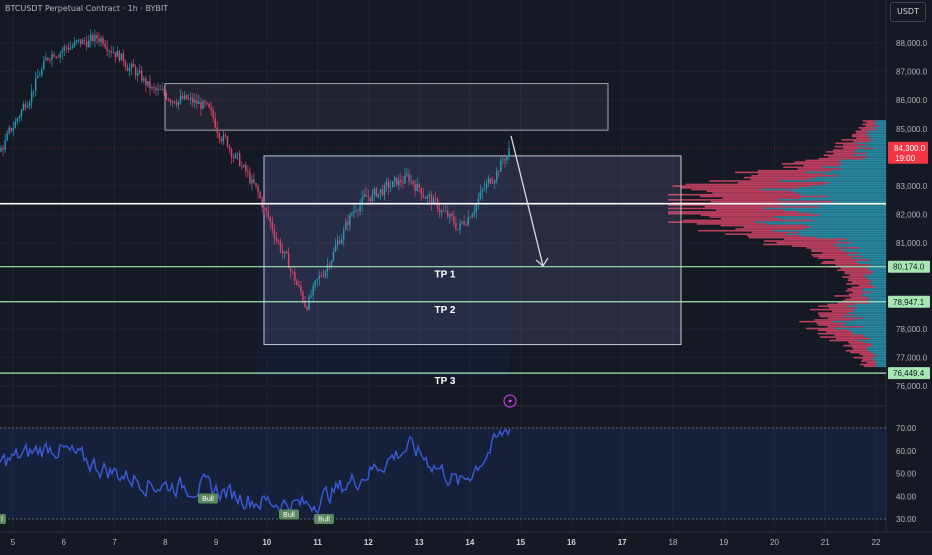 This screenshot has height=555, width=932. What do you see at coordinates (908, 12) in the screenshot?
I see `currency-button: USDT` at bounding box center [908, 12].